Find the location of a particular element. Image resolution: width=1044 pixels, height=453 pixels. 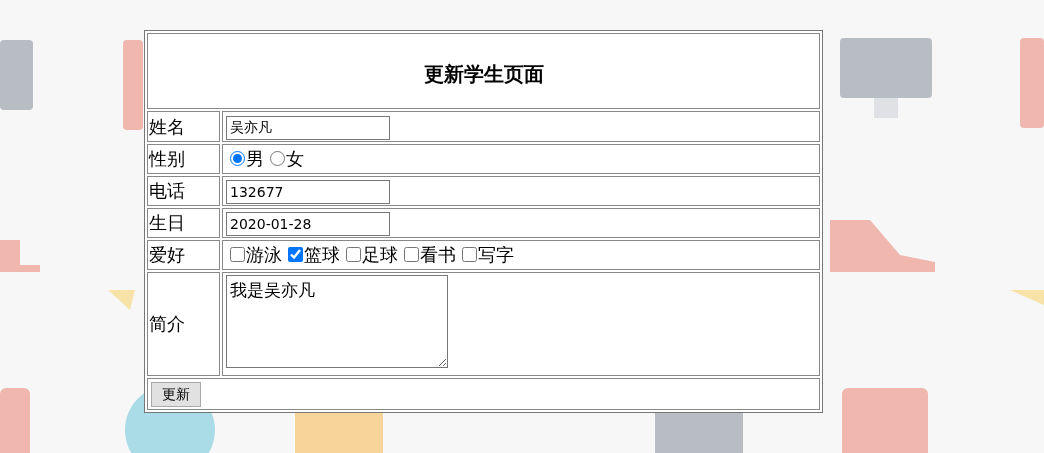

option-label: 写字 is located at coordinates (496, 255).